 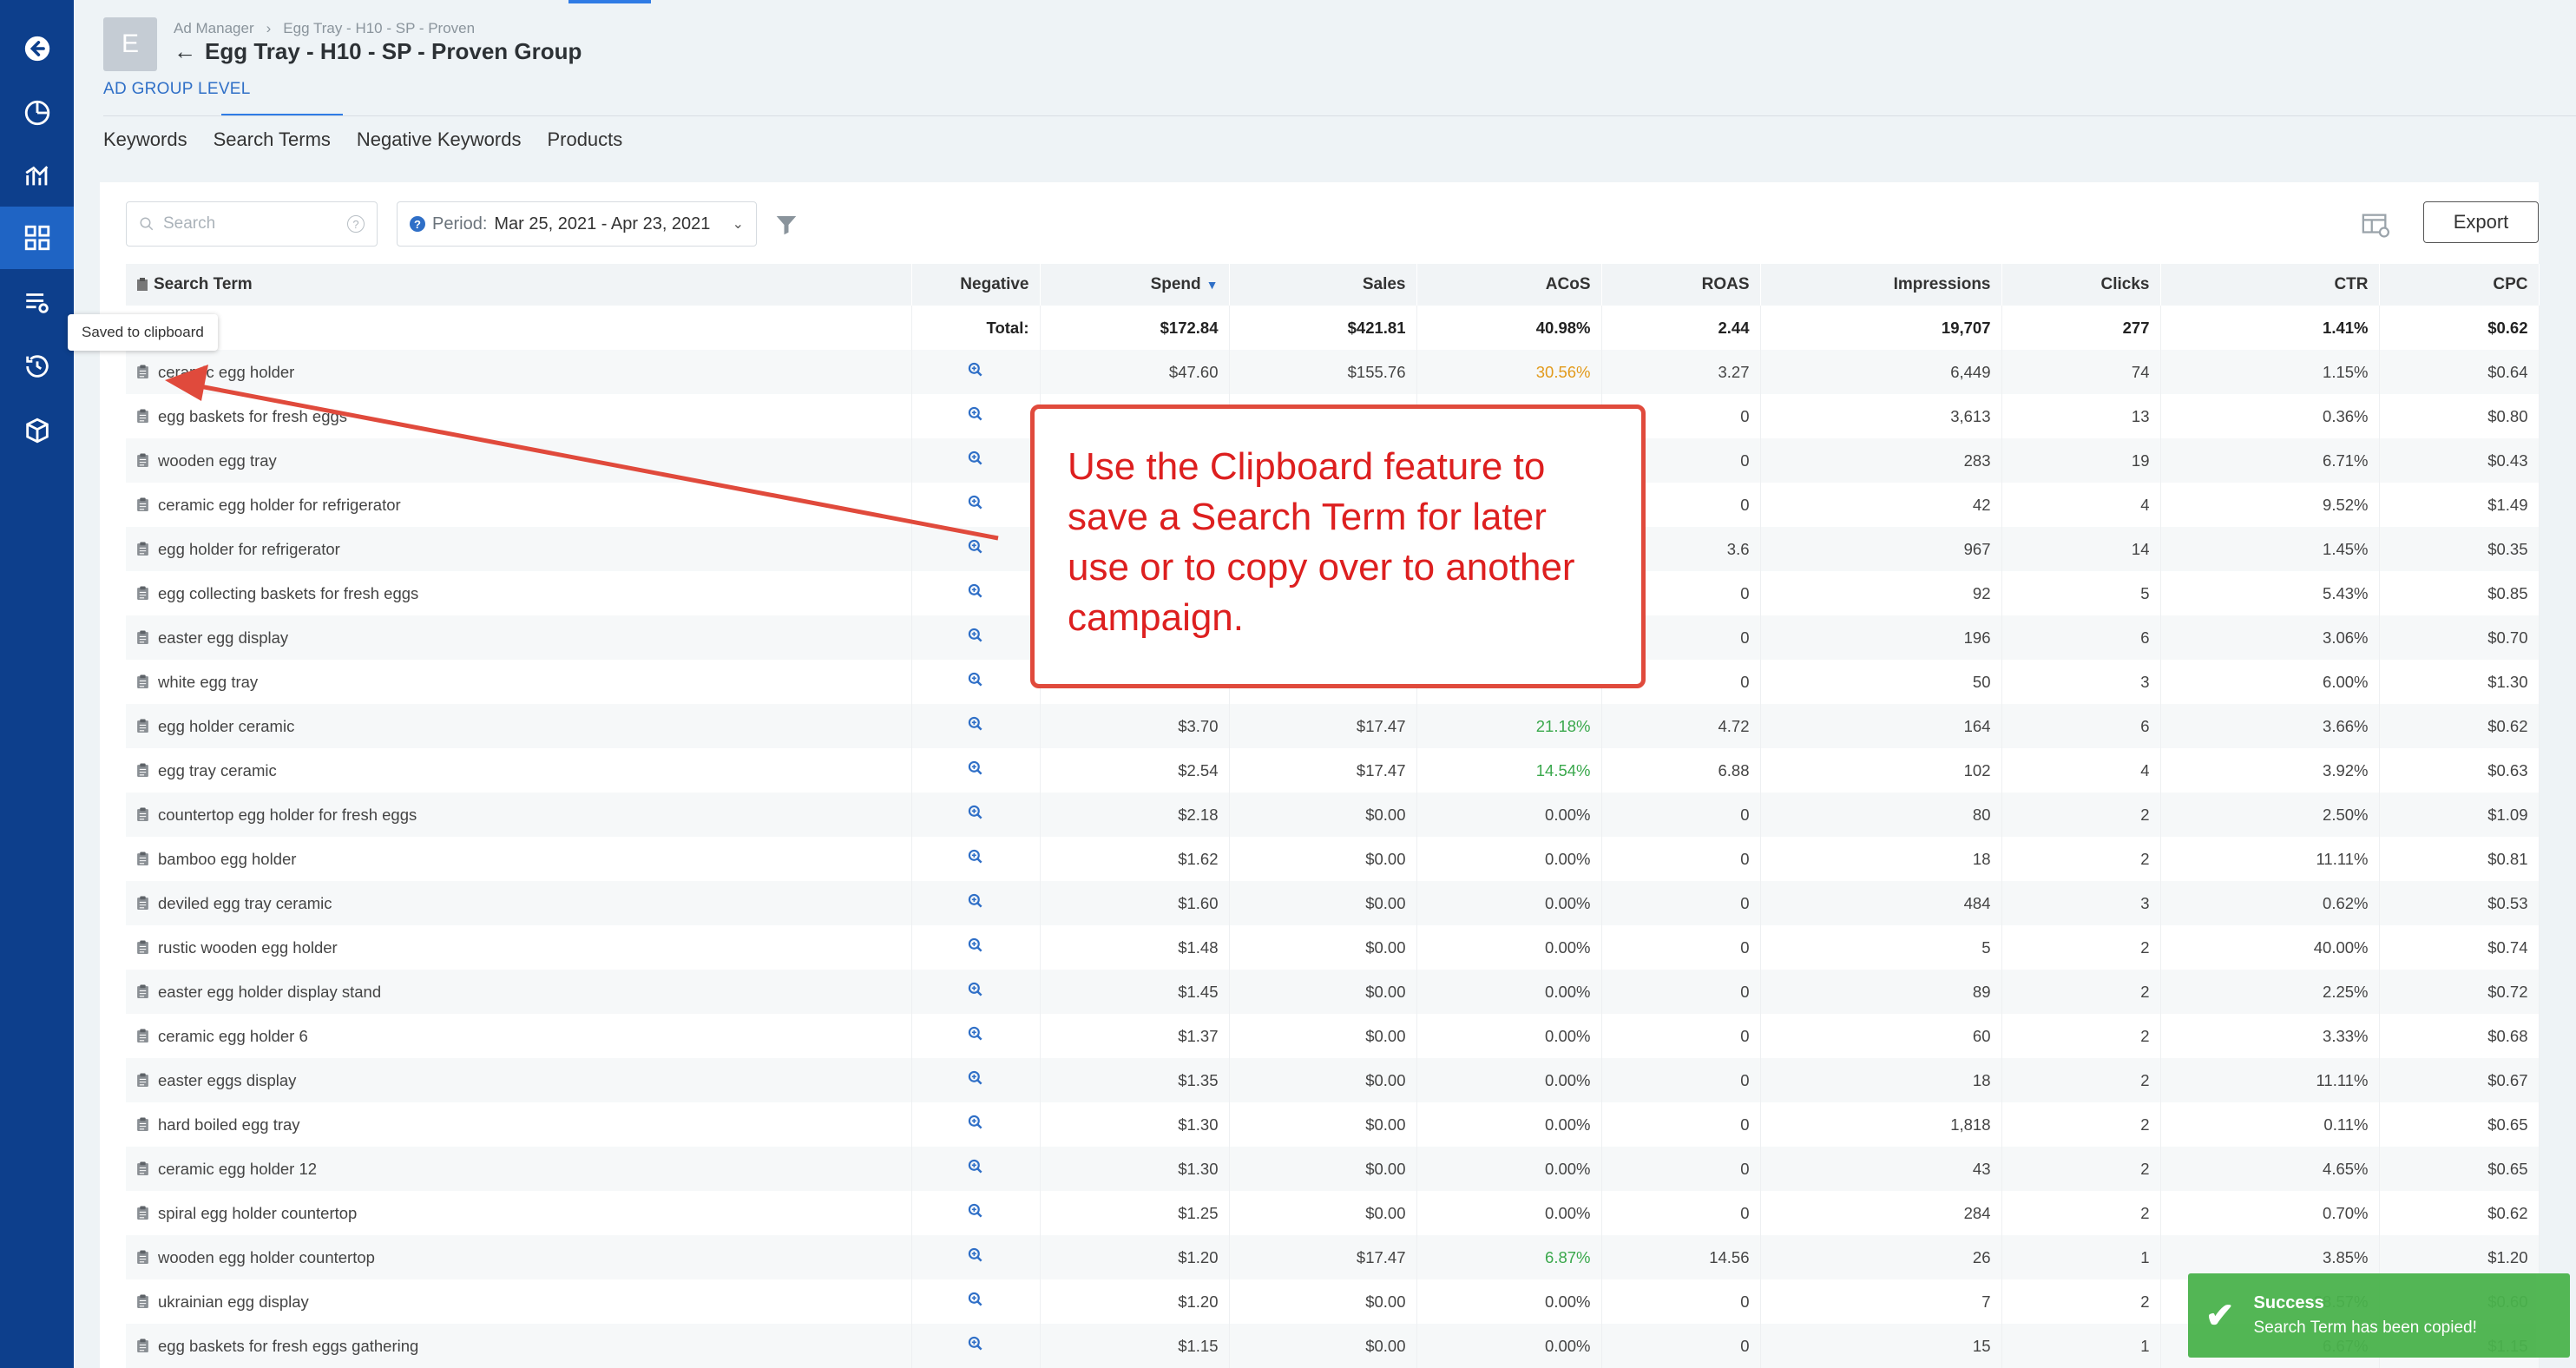 I want to click on sidebar-item-products, so click(x=37, y=431).